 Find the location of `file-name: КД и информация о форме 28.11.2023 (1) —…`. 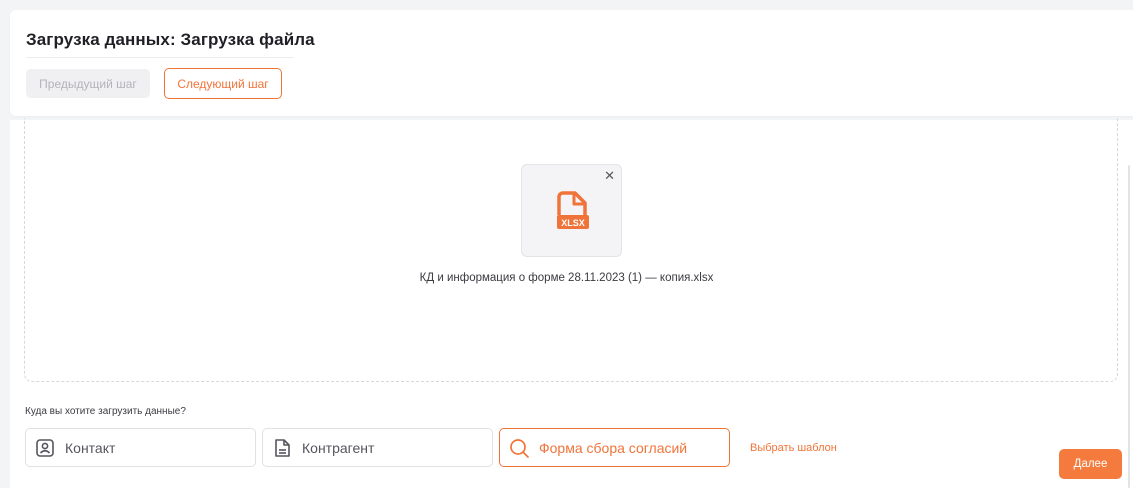

file-name: КД и информация о форме 28.11.2023 (1) —… is located at coordinates (566, 278).